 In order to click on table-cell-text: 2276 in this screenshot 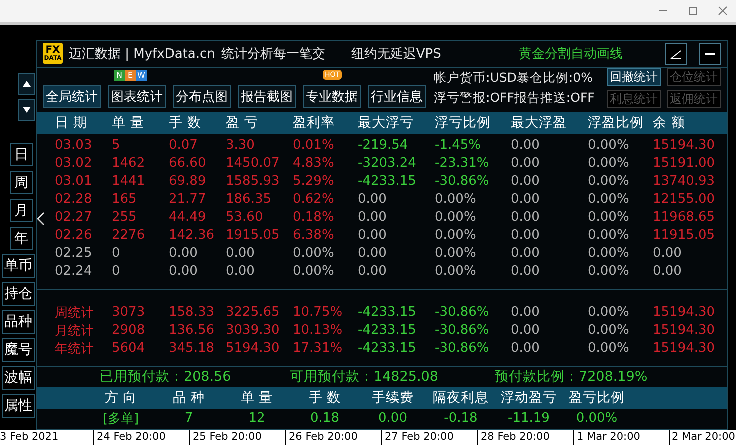, I will do `click(129, 236)`.